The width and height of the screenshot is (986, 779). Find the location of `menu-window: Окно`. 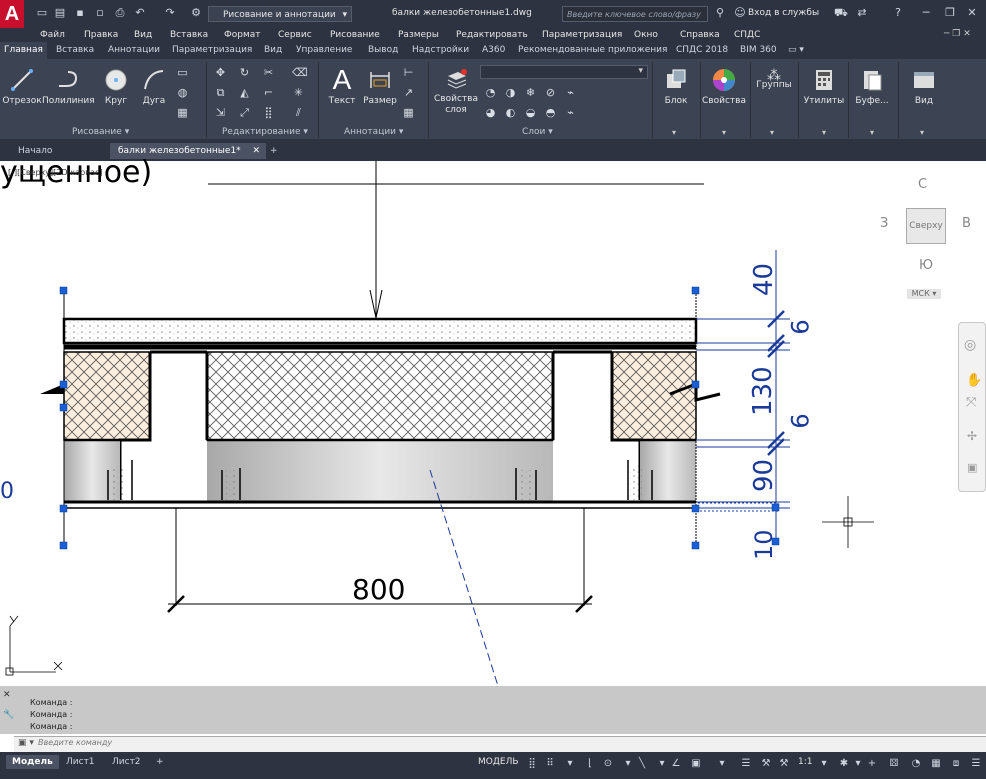

menu-window: Окно is located at coordinates (646, 35).